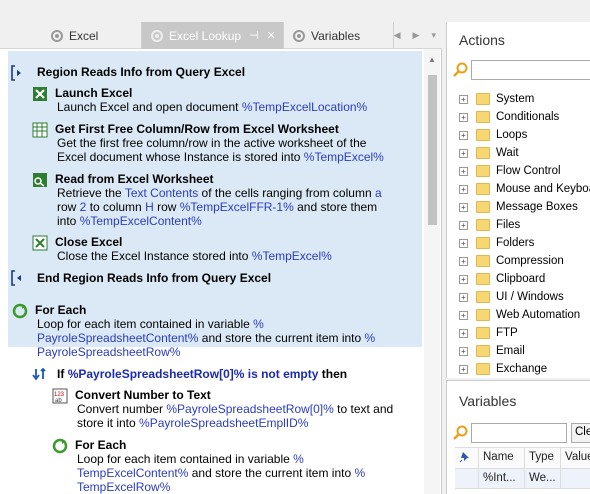 This screenshot has height=494, width=590. Describe the element at coordinates (575, 458) in the screenshot. I see `column-header-value: Value` at that location.